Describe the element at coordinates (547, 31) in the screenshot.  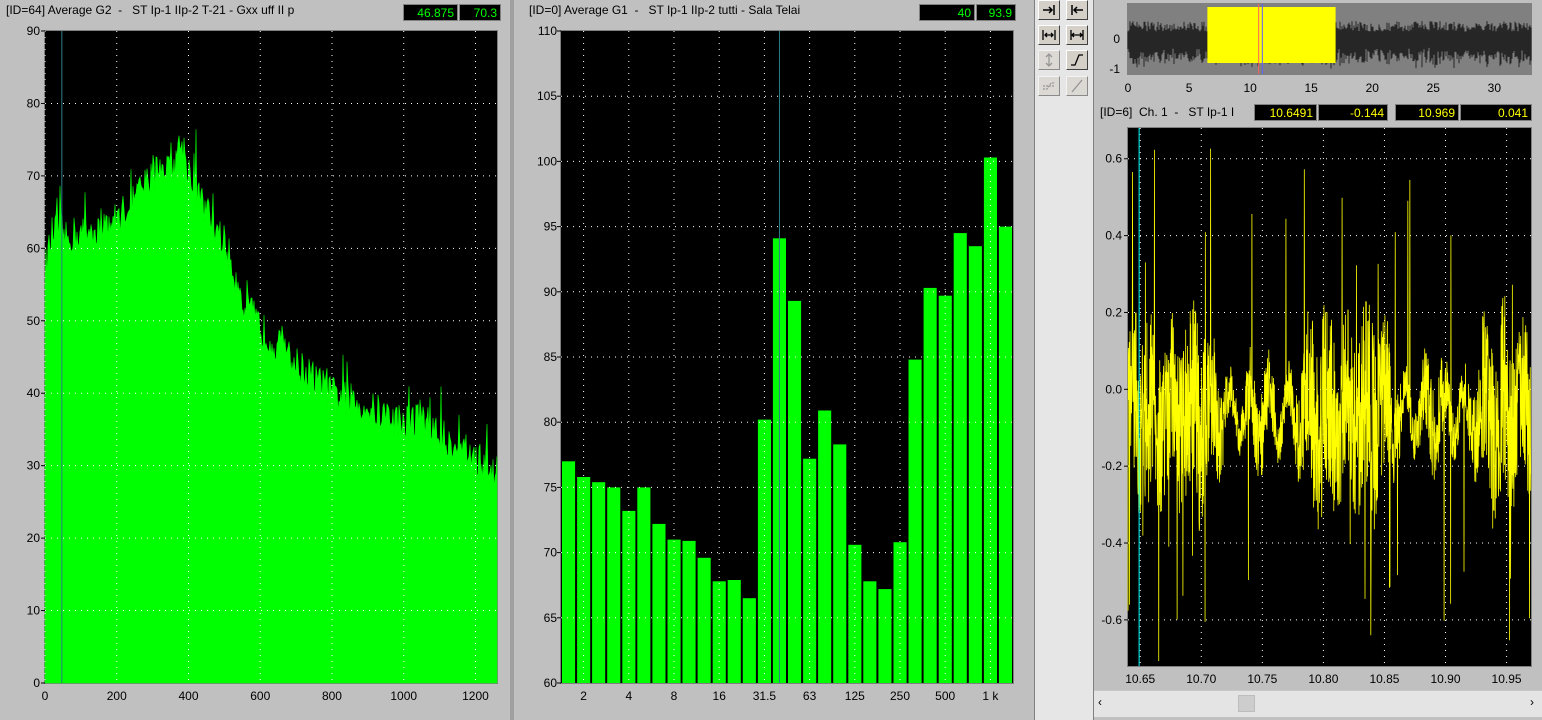
I see `y-tick-label: 110` at that location.